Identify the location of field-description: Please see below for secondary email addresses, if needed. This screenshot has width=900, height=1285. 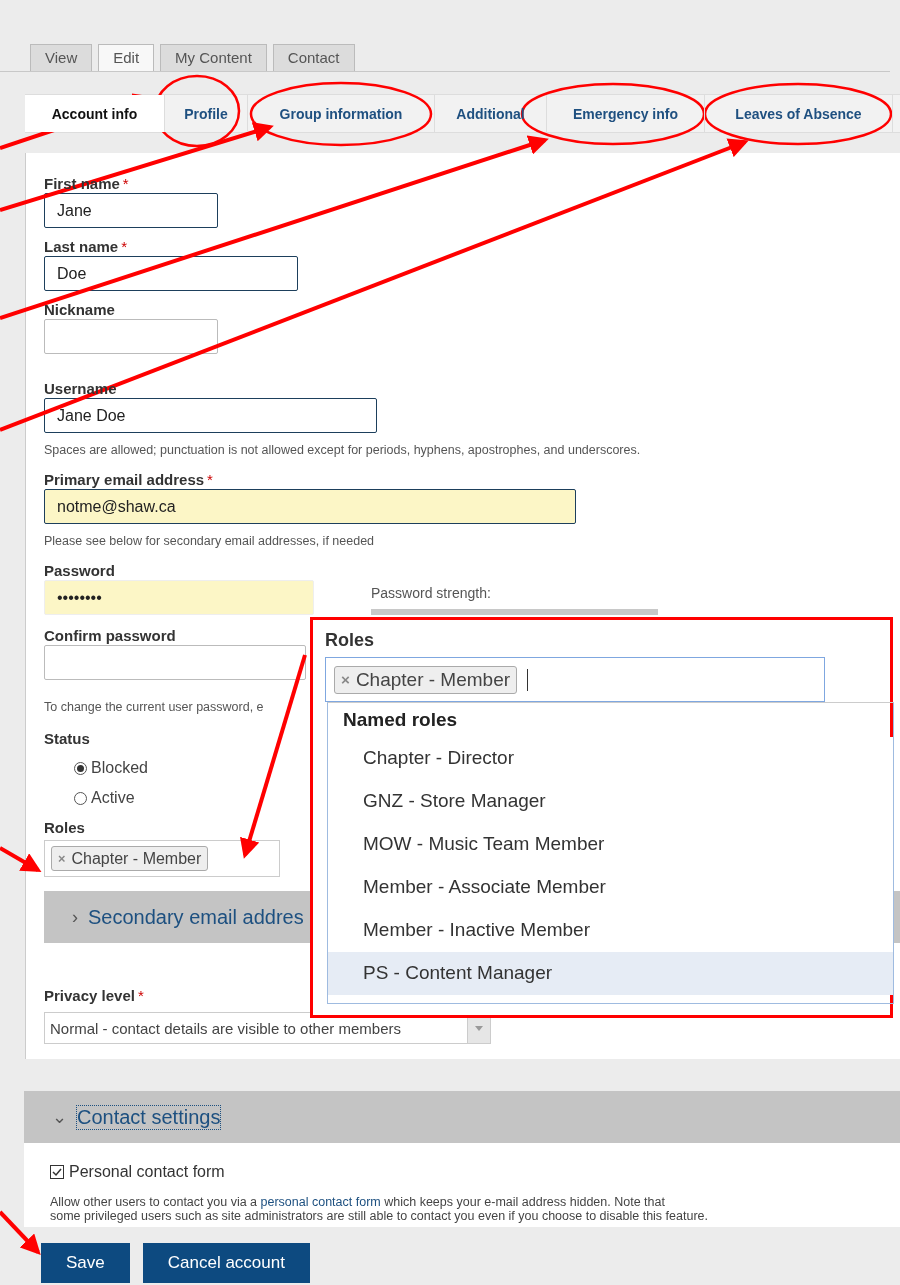
(209, 541).